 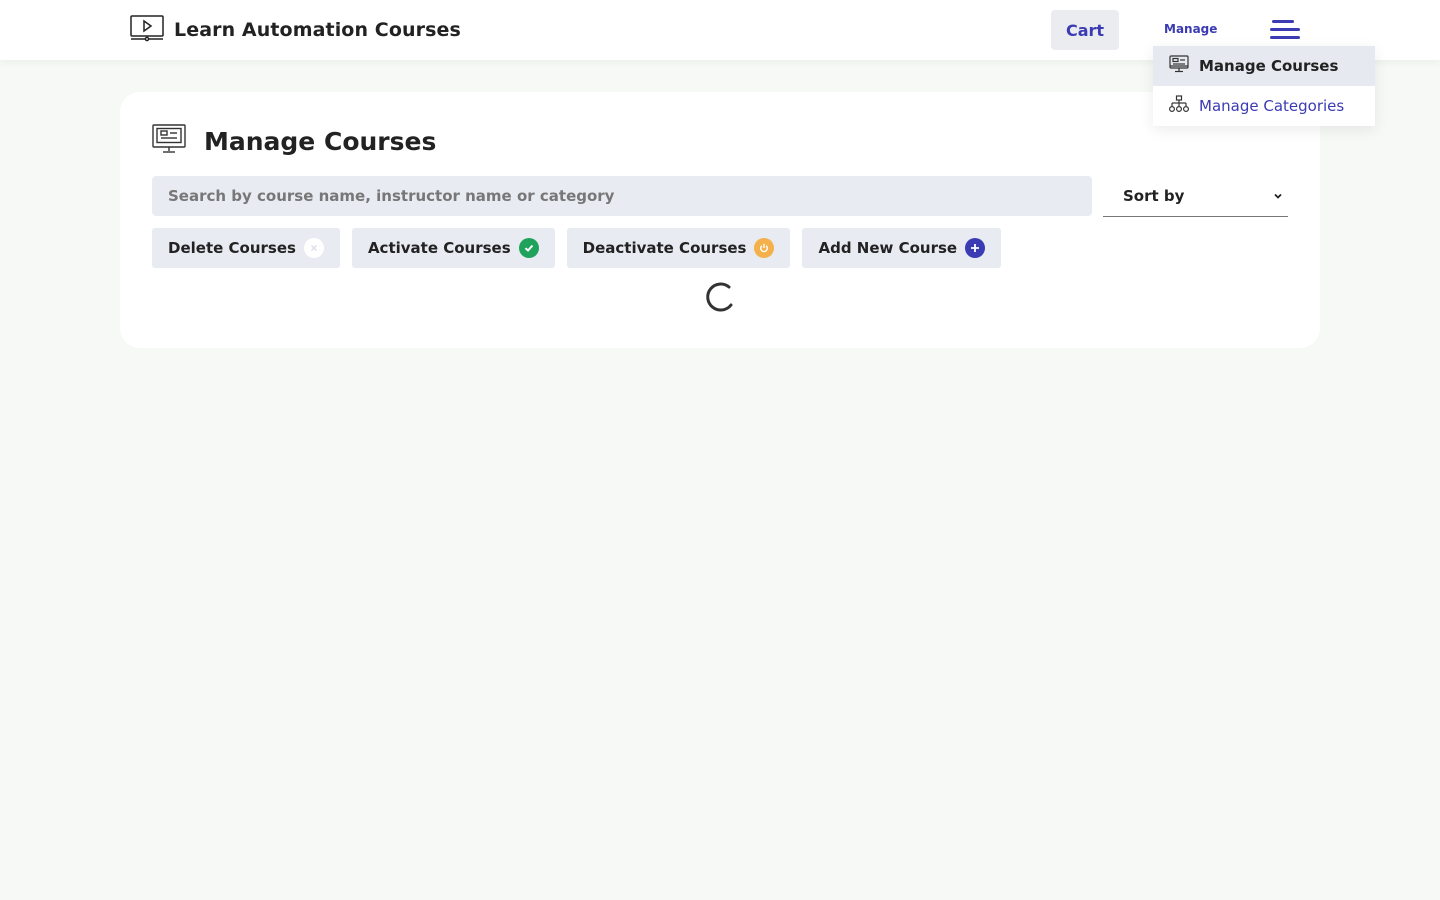 What do you see at coordinates (313, 248) in the screenshot?
I see `close-circle-icon` at bounding box center [313, 248].